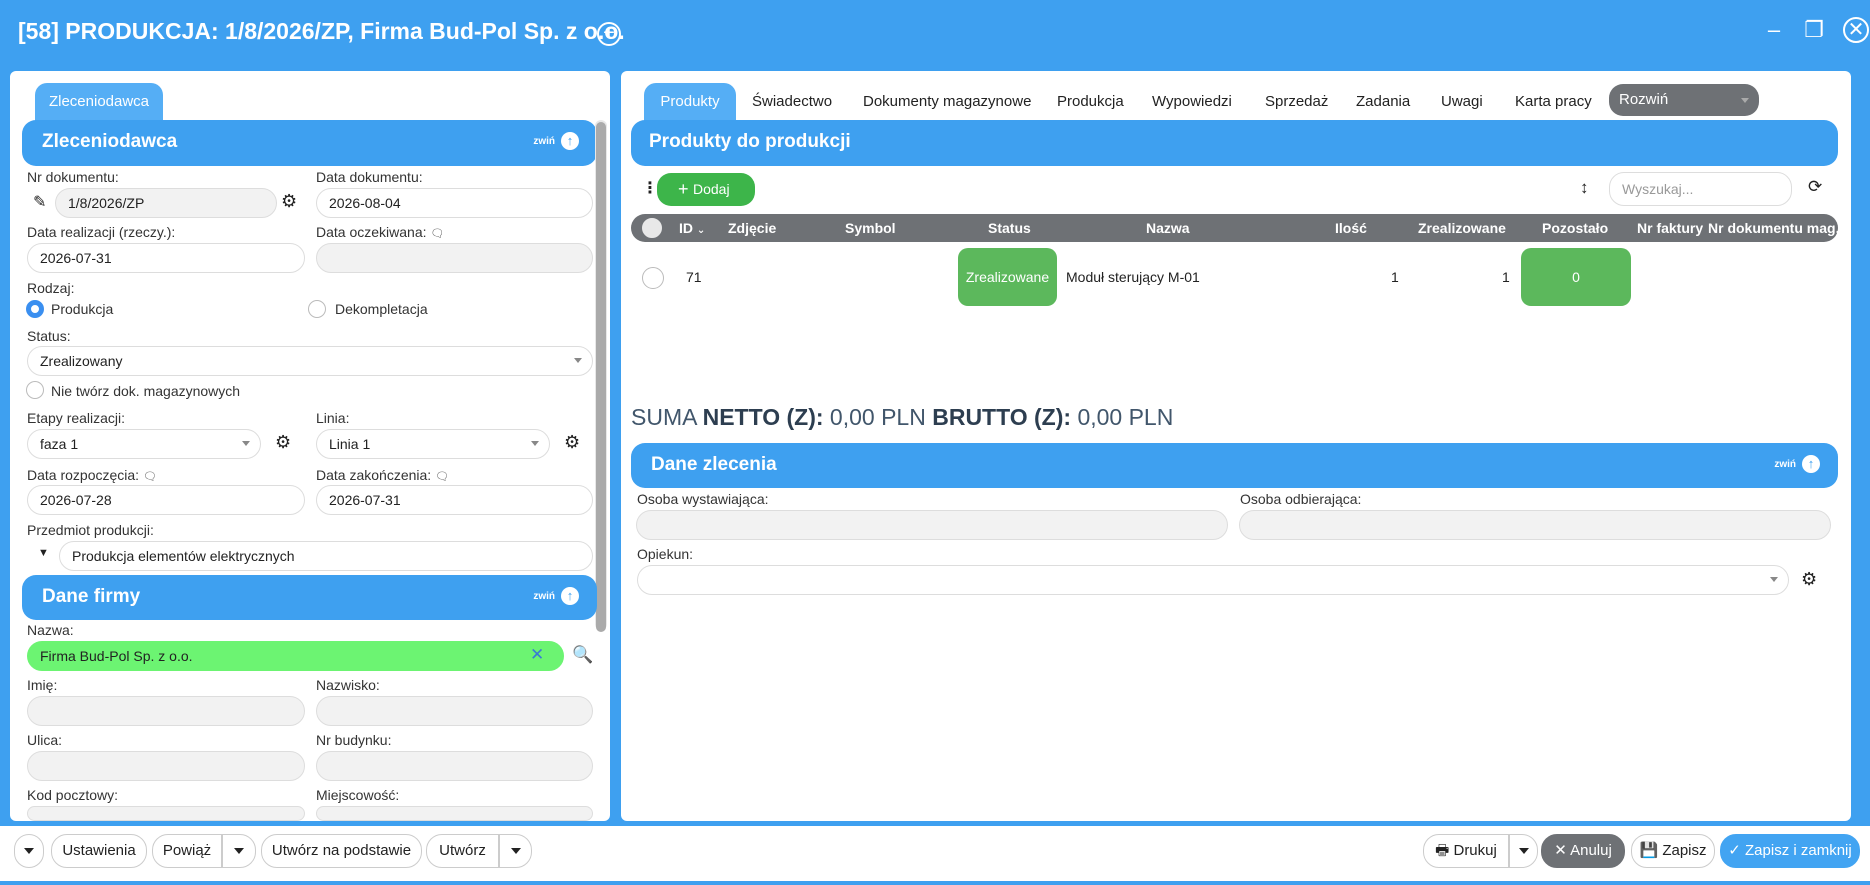 This screenshot has width=1870, height=885. Describe the element at coordinates (341, 851) in the screenshot. I see `utworz-na-podstawie-button: Utwórz na podstawie` at that location.